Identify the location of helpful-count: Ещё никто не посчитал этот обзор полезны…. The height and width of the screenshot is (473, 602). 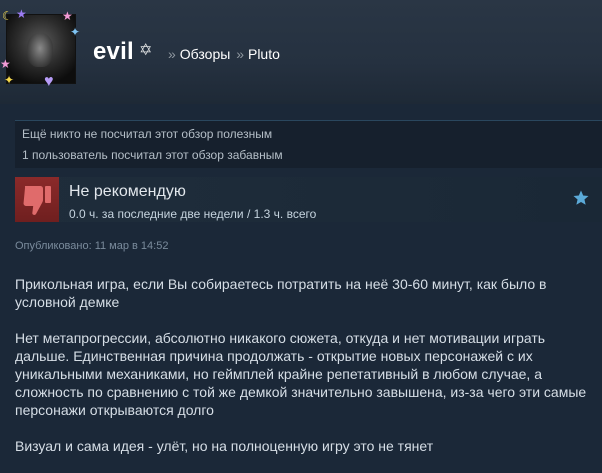
(147, 134).